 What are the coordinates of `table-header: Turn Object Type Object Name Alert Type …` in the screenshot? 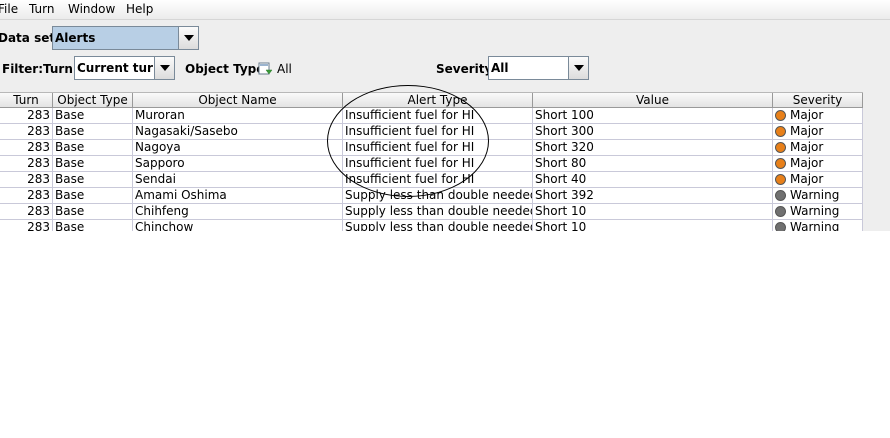 It's located at (431, 100).